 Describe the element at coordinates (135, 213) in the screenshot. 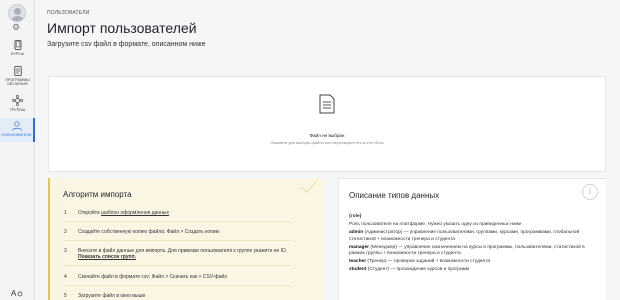

I see `template-link: шаблон оформления данных` at that location.